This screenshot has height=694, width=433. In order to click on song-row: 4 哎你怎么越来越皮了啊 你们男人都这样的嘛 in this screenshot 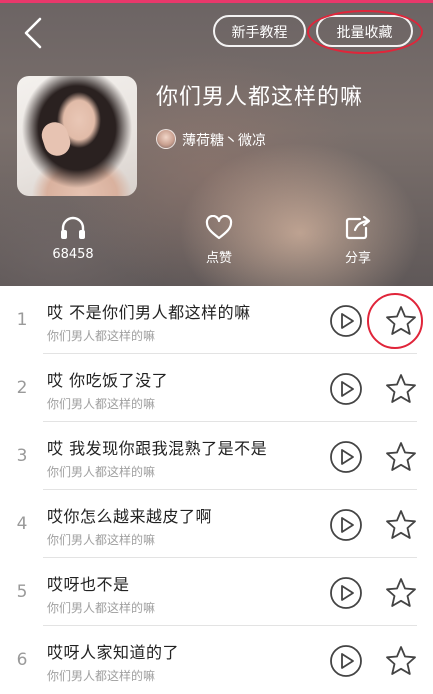, I will do `click(216, 524)`.